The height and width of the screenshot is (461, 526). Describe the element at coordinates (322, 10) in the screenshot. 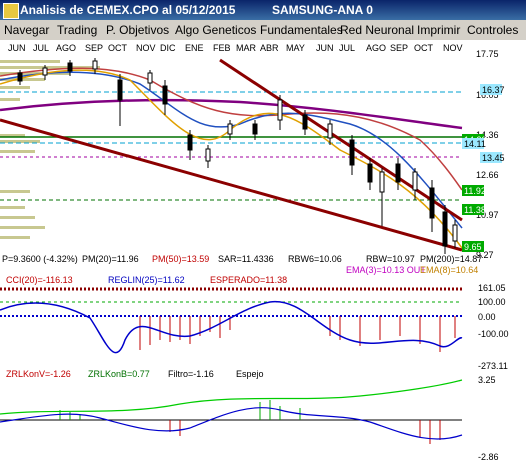

I see `window-right-title: SAMSUNG-ANA 0` at that location.